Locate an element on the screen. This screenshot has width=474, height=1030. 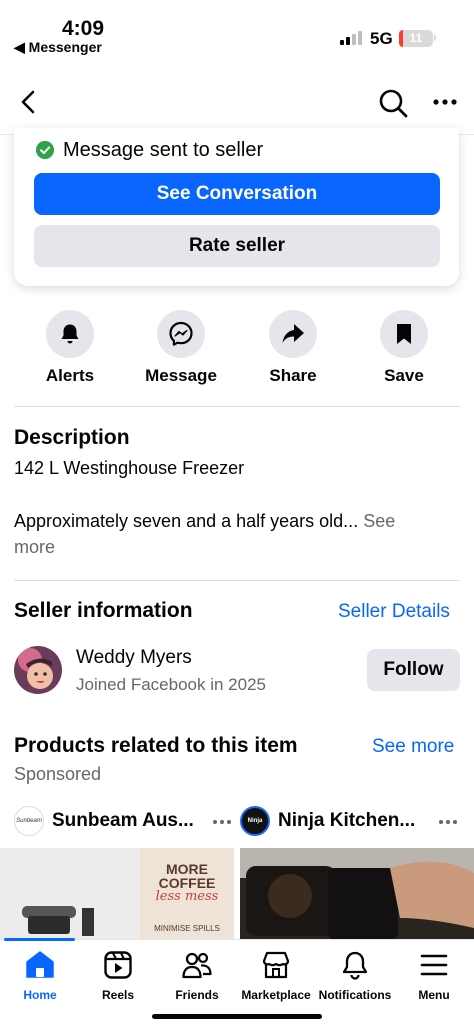
description-heading: Description is located at coordinates (72, 437).